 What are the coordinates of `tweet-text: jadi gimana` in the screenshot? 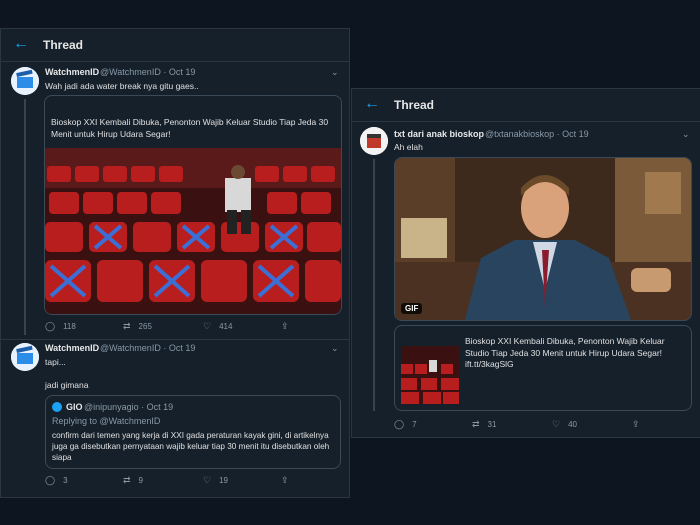 It's located at (67, 385).